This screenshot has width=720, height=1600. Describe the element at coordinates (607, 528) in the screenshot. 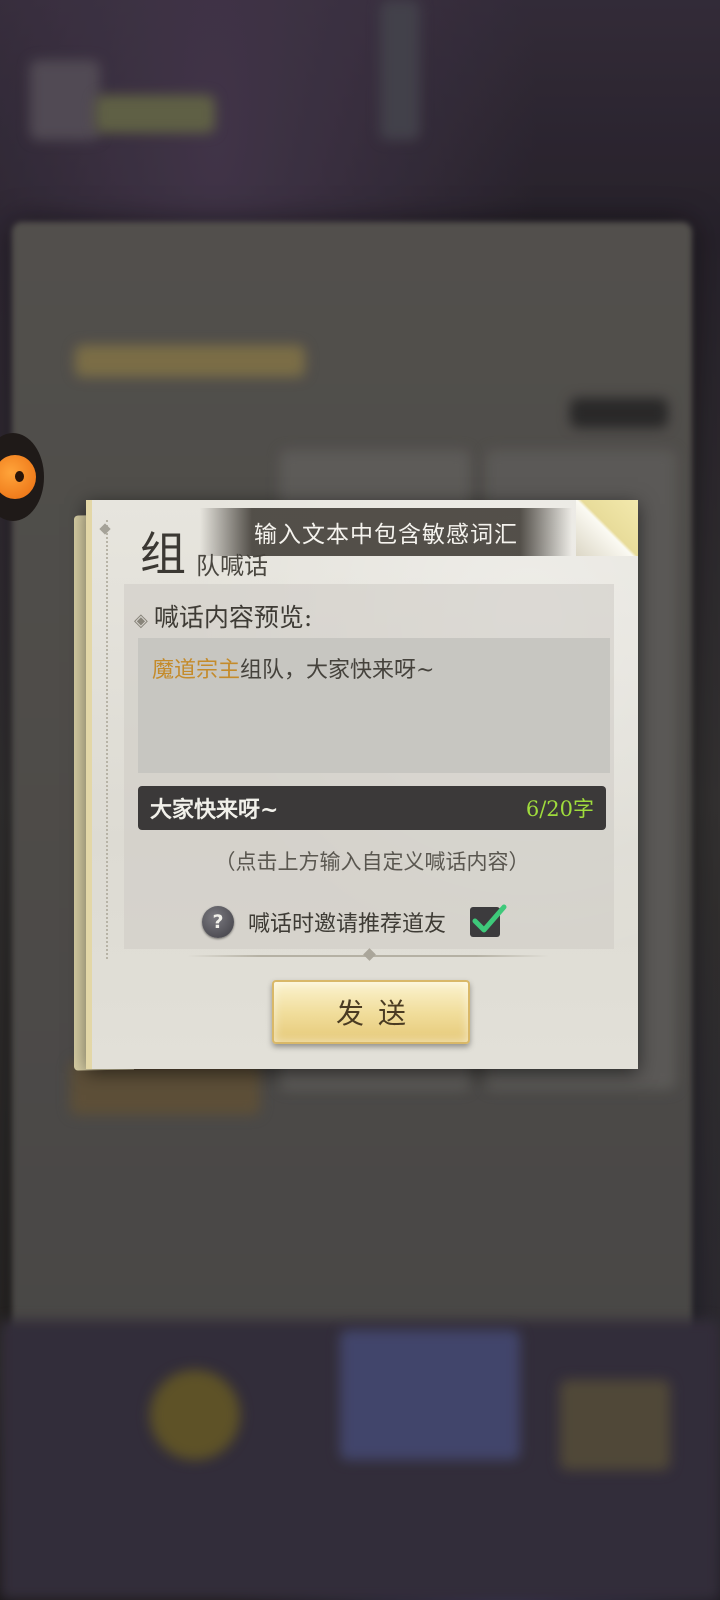

I see `page-fold-corner` at that location.